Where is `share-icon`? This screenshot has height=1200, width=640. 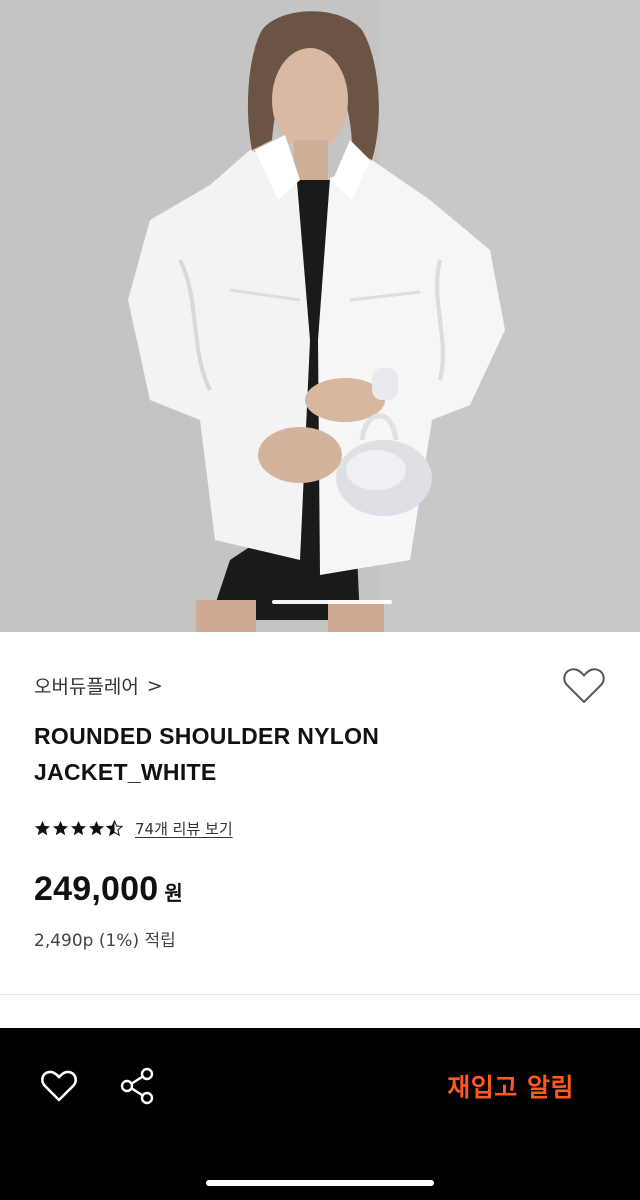
share-icon is located at coordinates (137, 1086).